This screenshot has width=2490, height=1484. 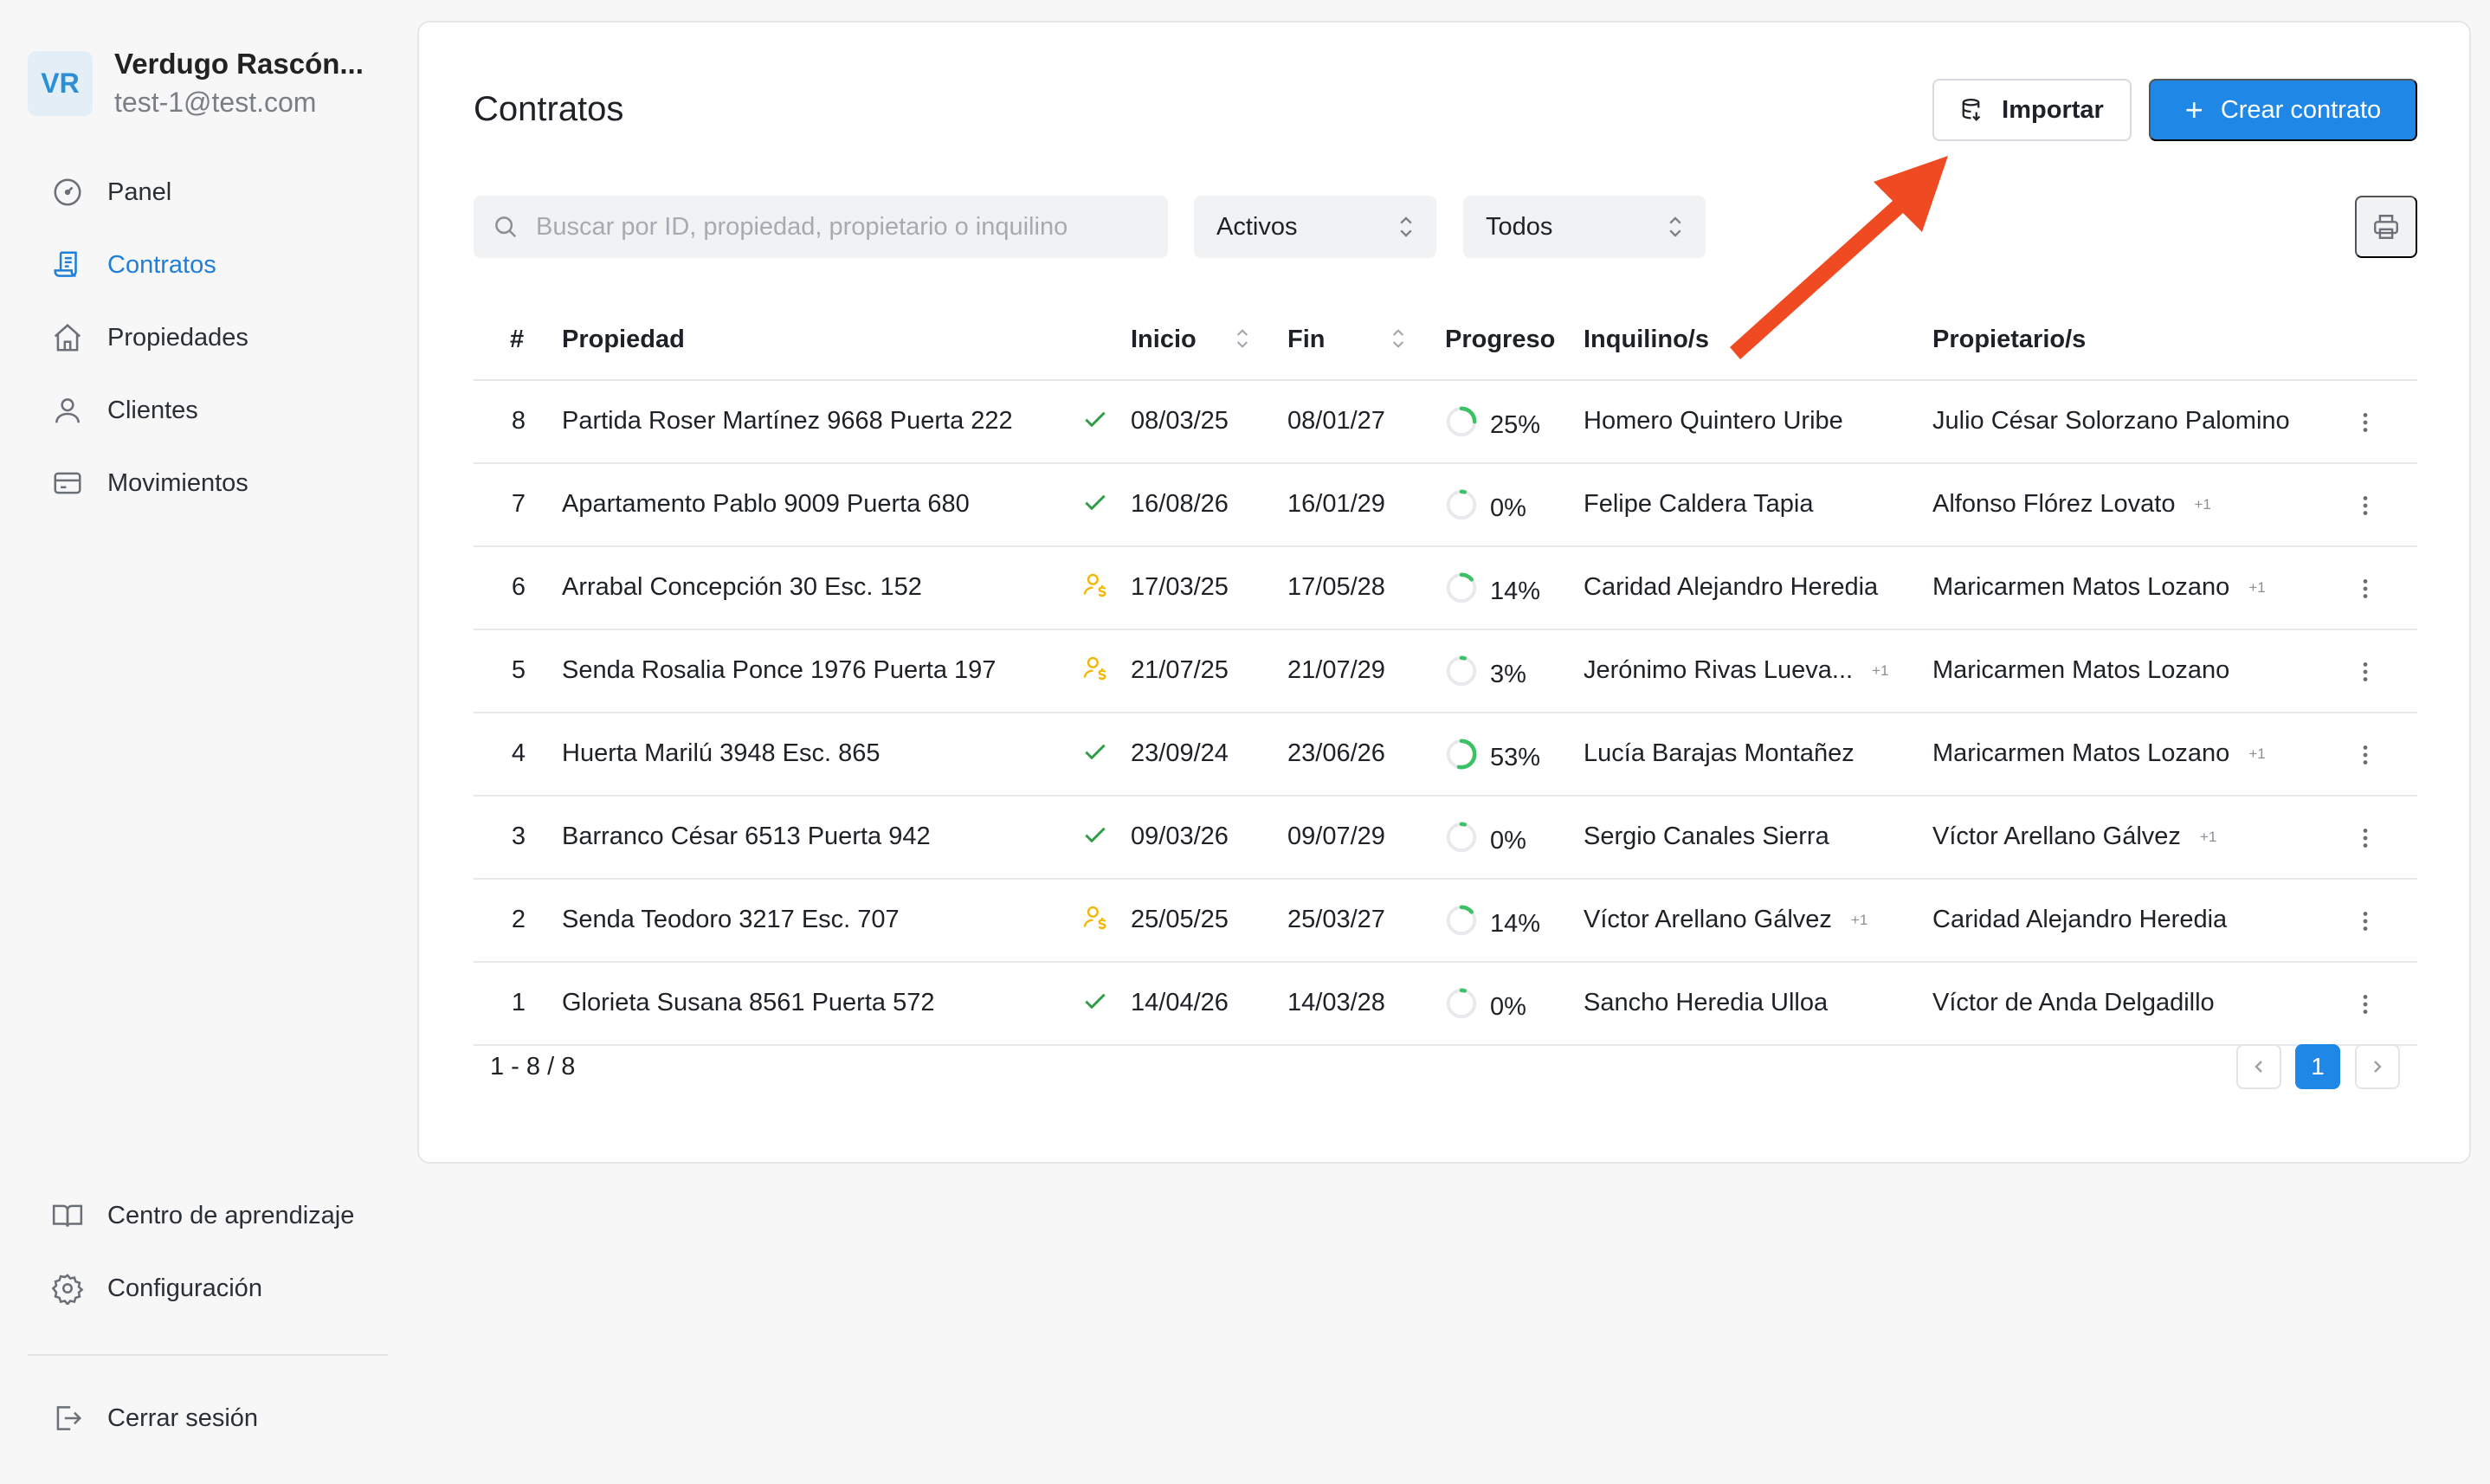 I want to click on owner-name: Víctor Arellano Gálvez, so click(x=2056, y=836).